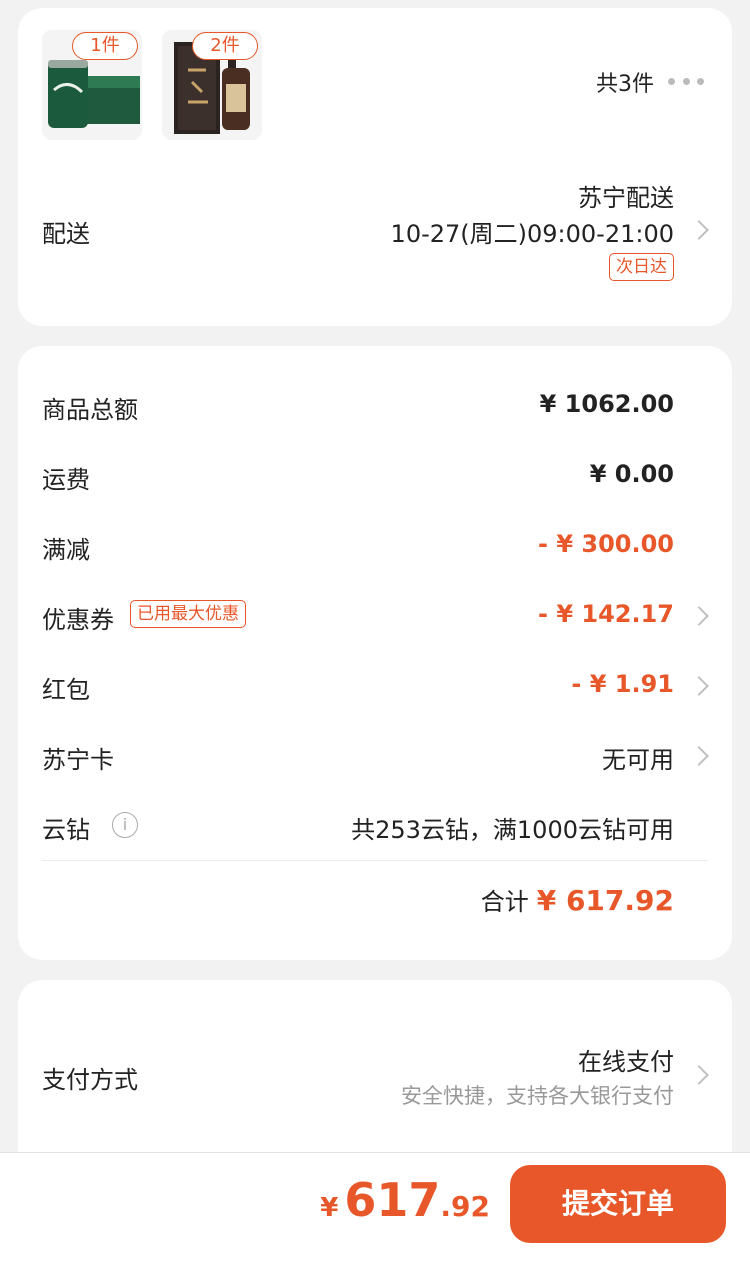 The height and width of the screenshot is (1266, 750). I want to click on price-decimal: .92, so click(465, 1206).